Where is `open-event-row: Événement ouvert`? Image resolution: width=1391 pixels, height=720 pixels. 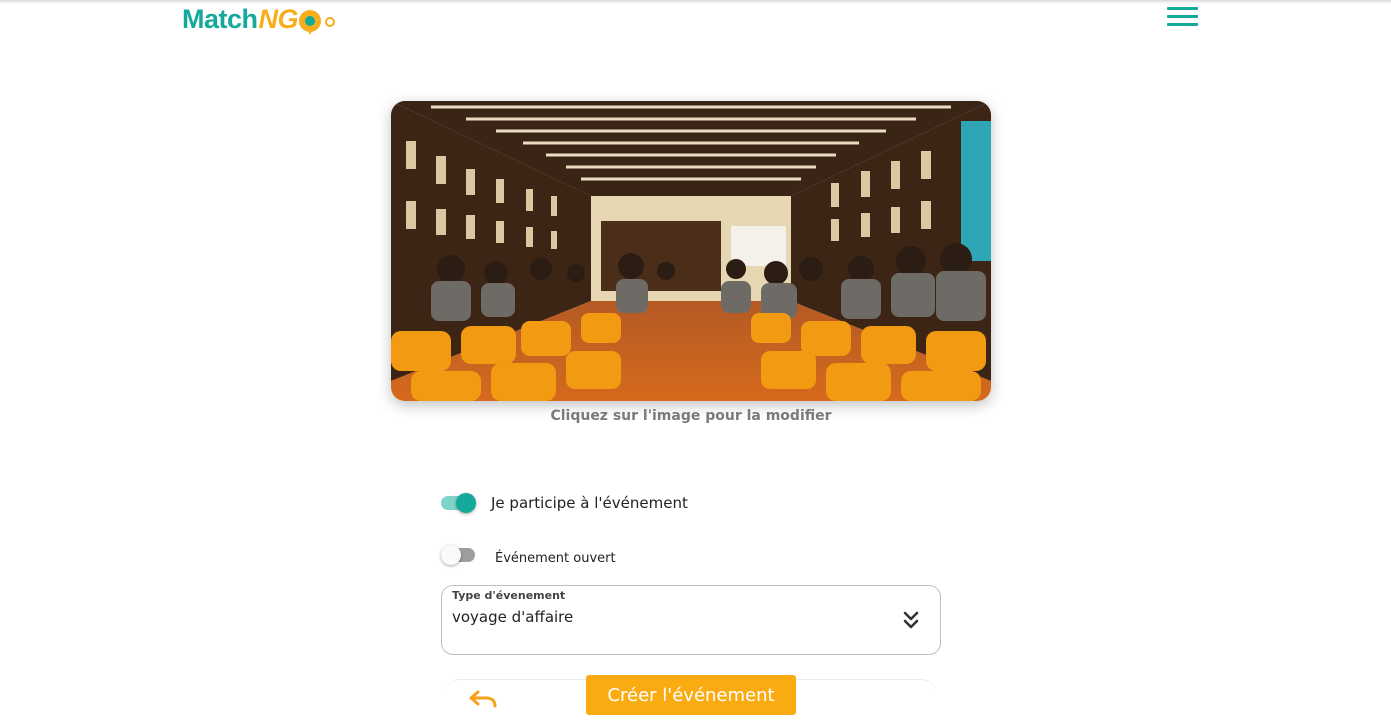 open-event-row: Événement ouvert is located at coordinates (528, 555).